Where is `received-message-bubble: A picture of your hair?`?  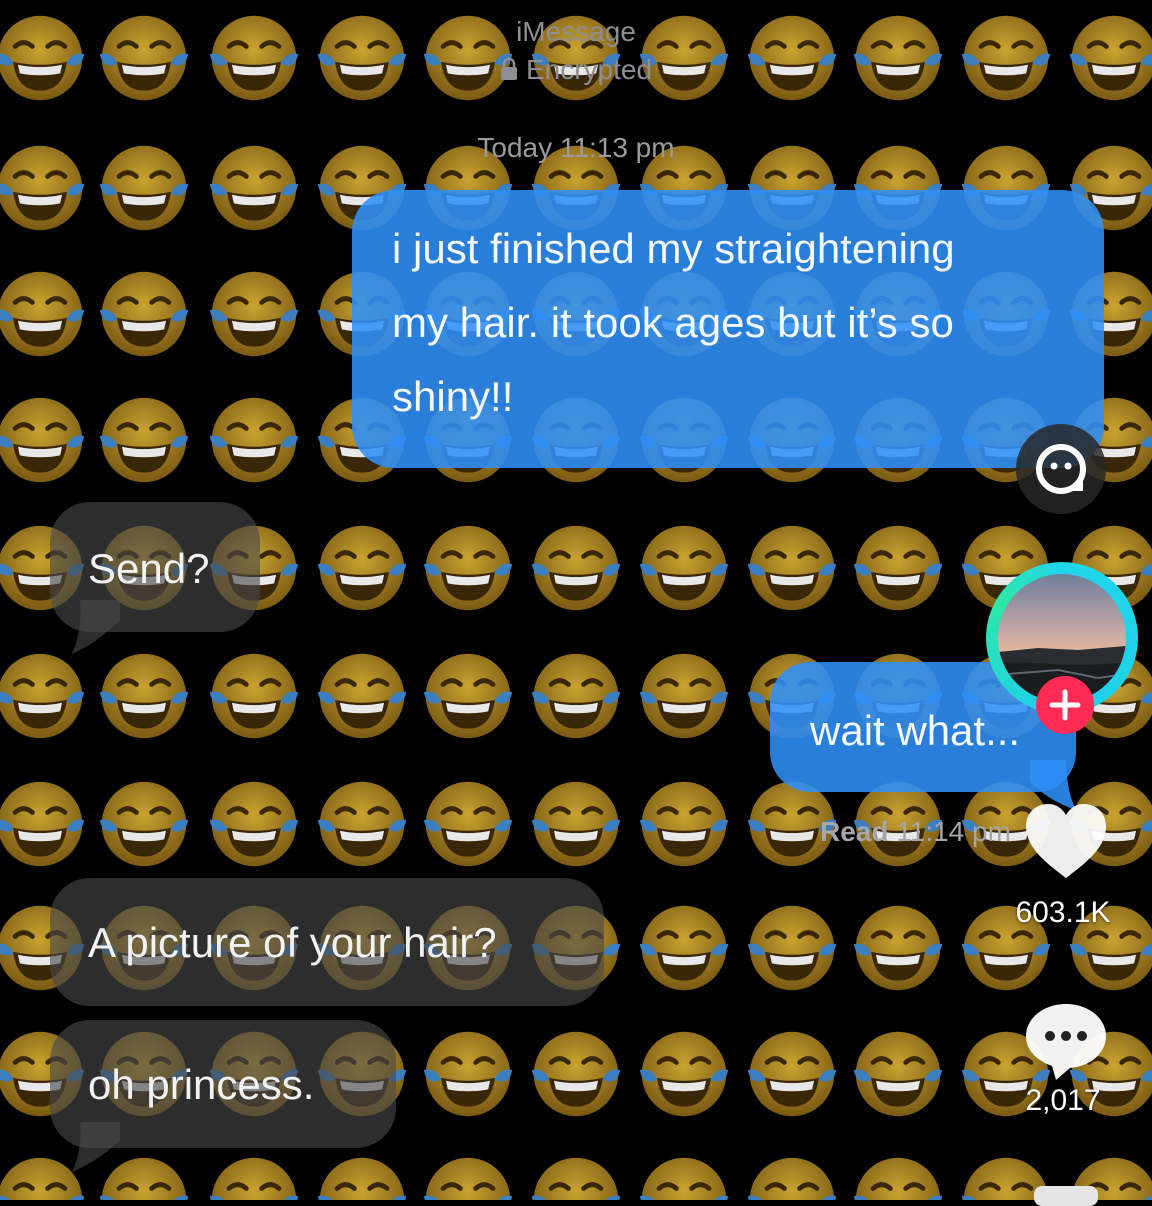 received-message-bubble: A picture of your hair? is located at coordinates (327, 942).